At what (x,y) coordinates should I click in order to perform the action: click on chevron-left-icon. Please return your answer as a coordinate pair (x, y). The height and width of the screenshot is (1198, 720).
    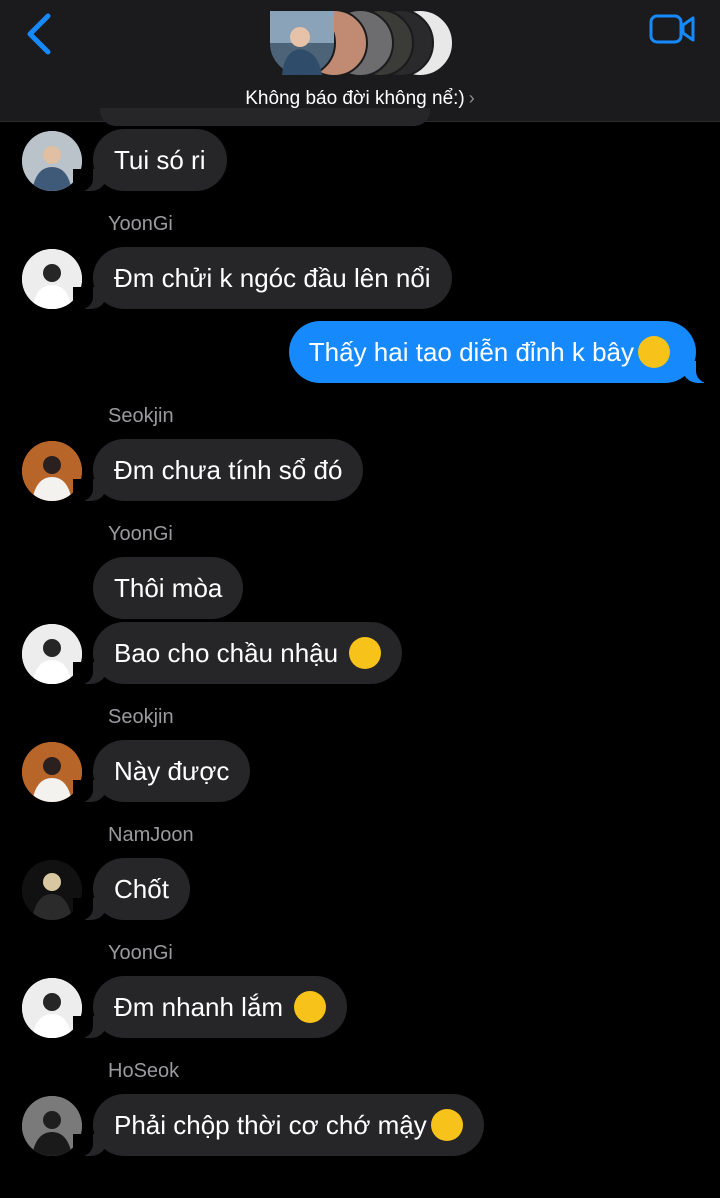
    Looking at the image, I should click on (39, 34).